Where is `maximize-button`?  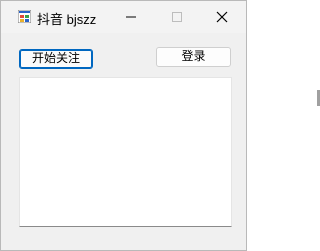
maximize-button is located at coordinates (177, 17).